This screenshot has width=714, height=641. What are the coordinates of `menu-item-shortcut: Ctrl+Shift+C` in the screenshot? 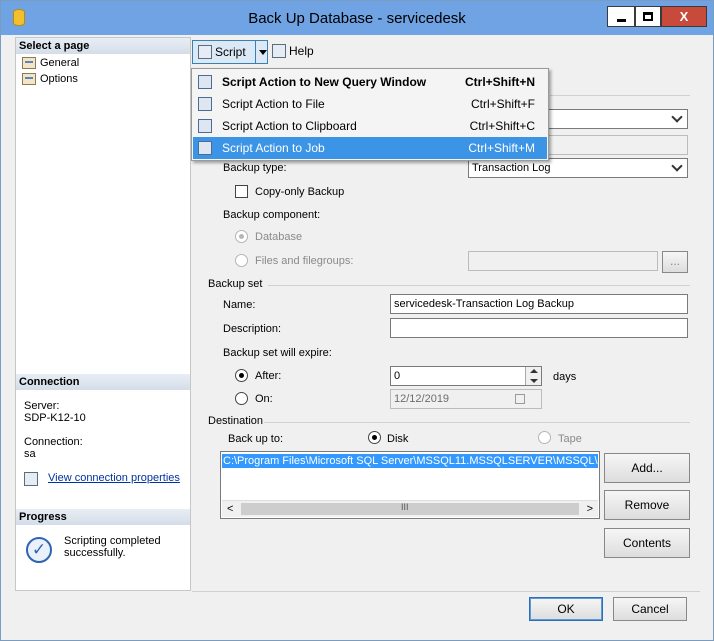 It's located at (502, 126).